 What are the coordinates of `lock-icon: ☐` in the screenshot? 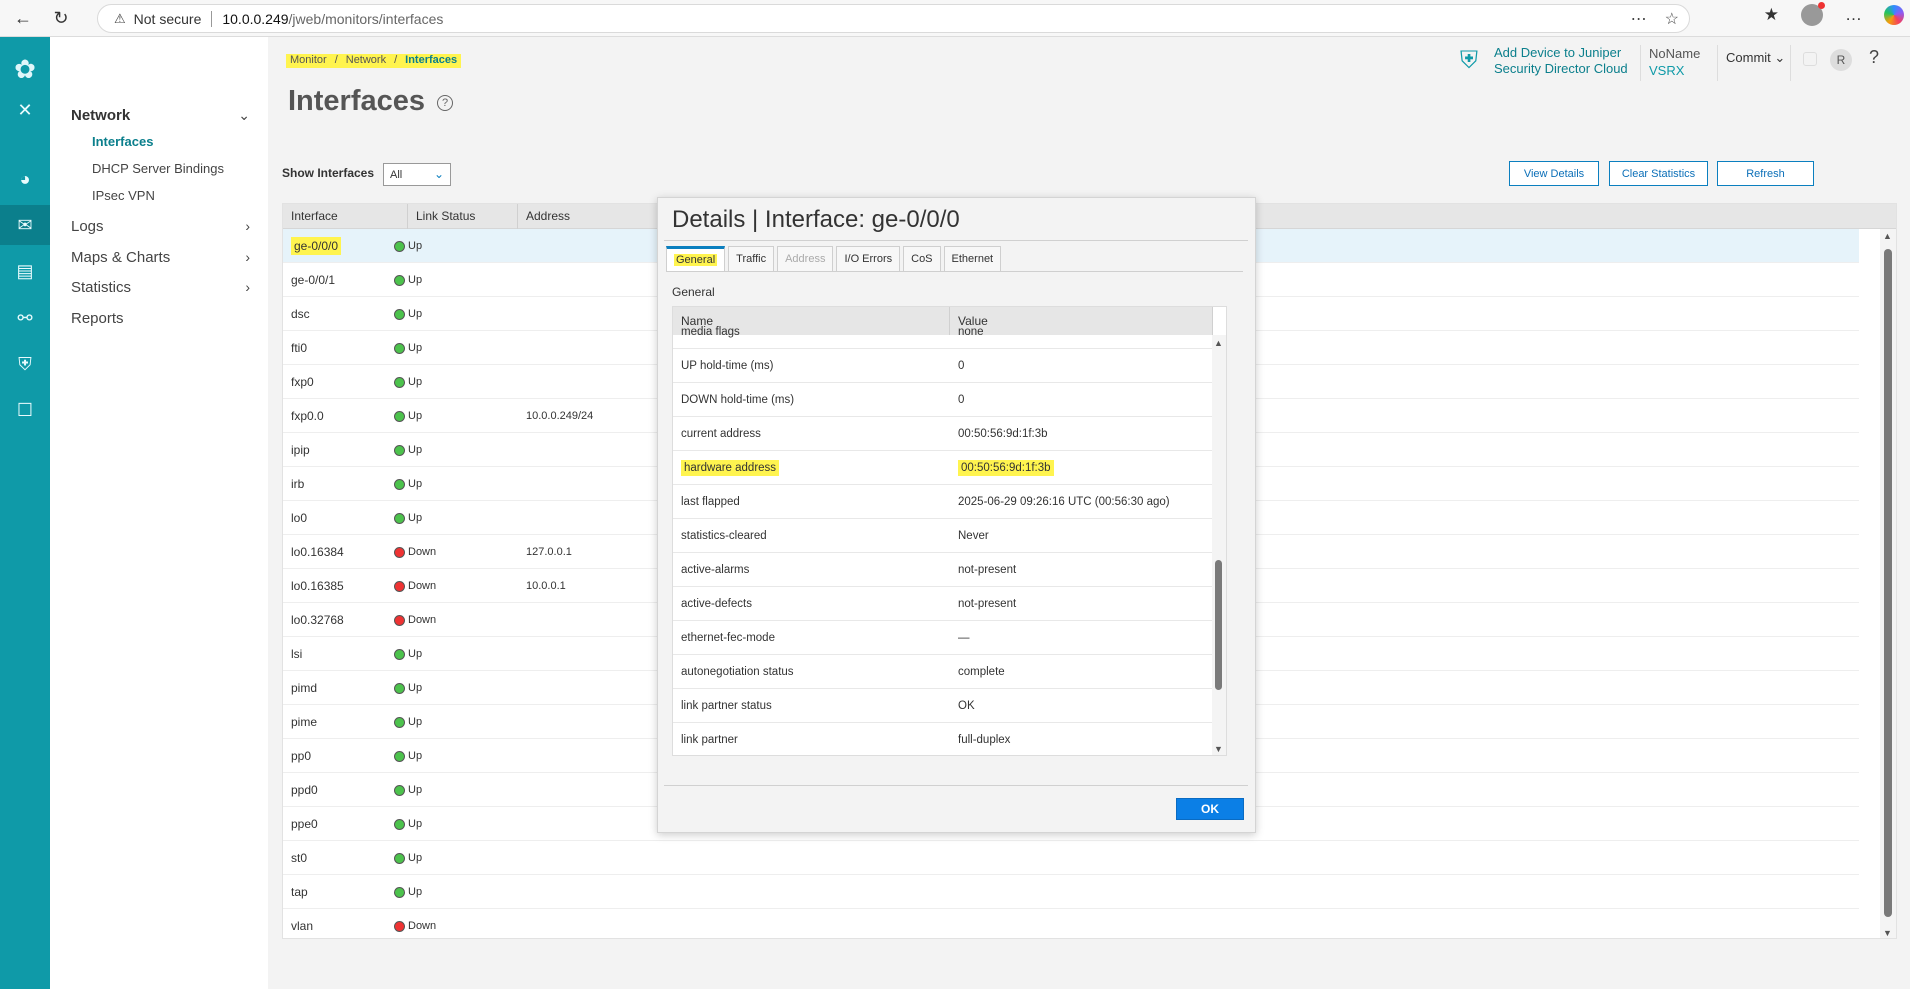 It's located at (25, 410).